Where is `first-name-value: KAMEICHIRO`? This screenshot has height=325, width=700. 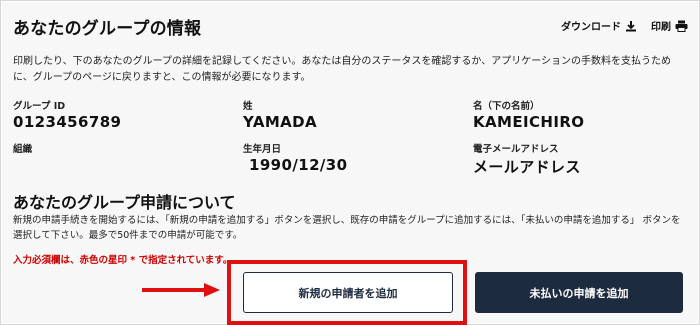 first-name-value: KAMEICHIRO is located at coordinates (529, 122).